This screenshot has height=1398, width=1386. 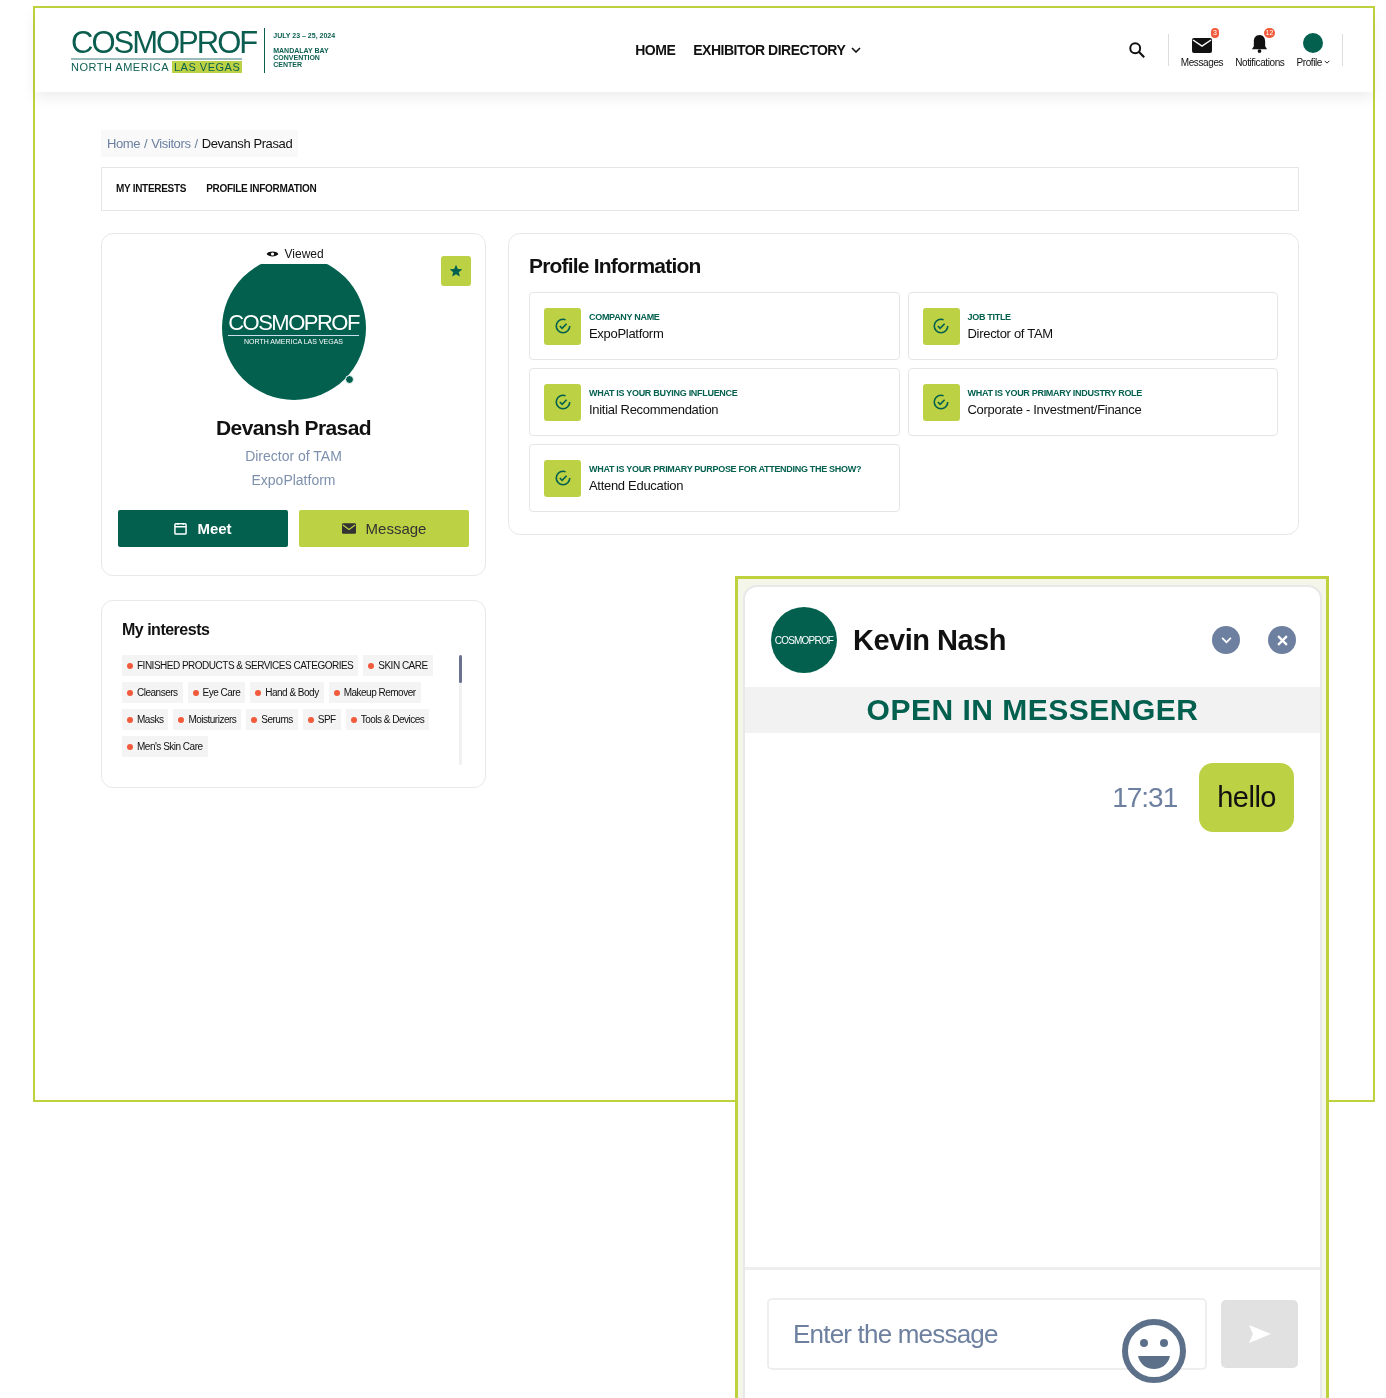 I want to click on breadcrumb-current: Devansh Prasad, so click(x=247, y=143).